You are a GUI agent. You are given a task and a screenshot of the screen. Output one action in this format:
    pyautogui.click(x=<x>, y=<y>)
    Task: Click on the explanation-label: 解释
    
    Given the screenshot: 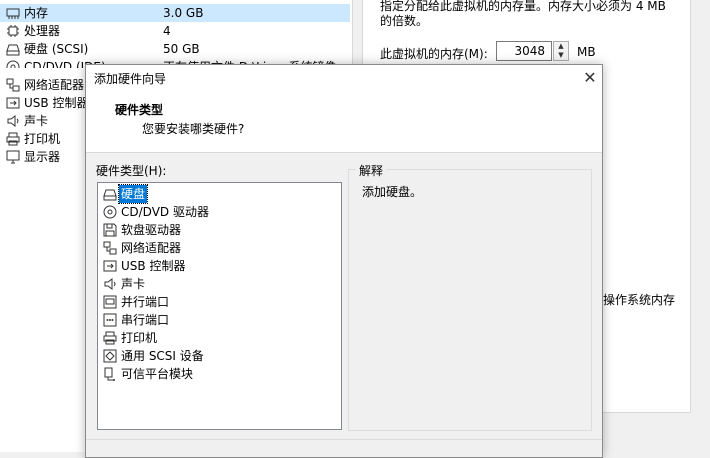 What is the action you would take?
    pyautogui.click(x=371, y=170)
    